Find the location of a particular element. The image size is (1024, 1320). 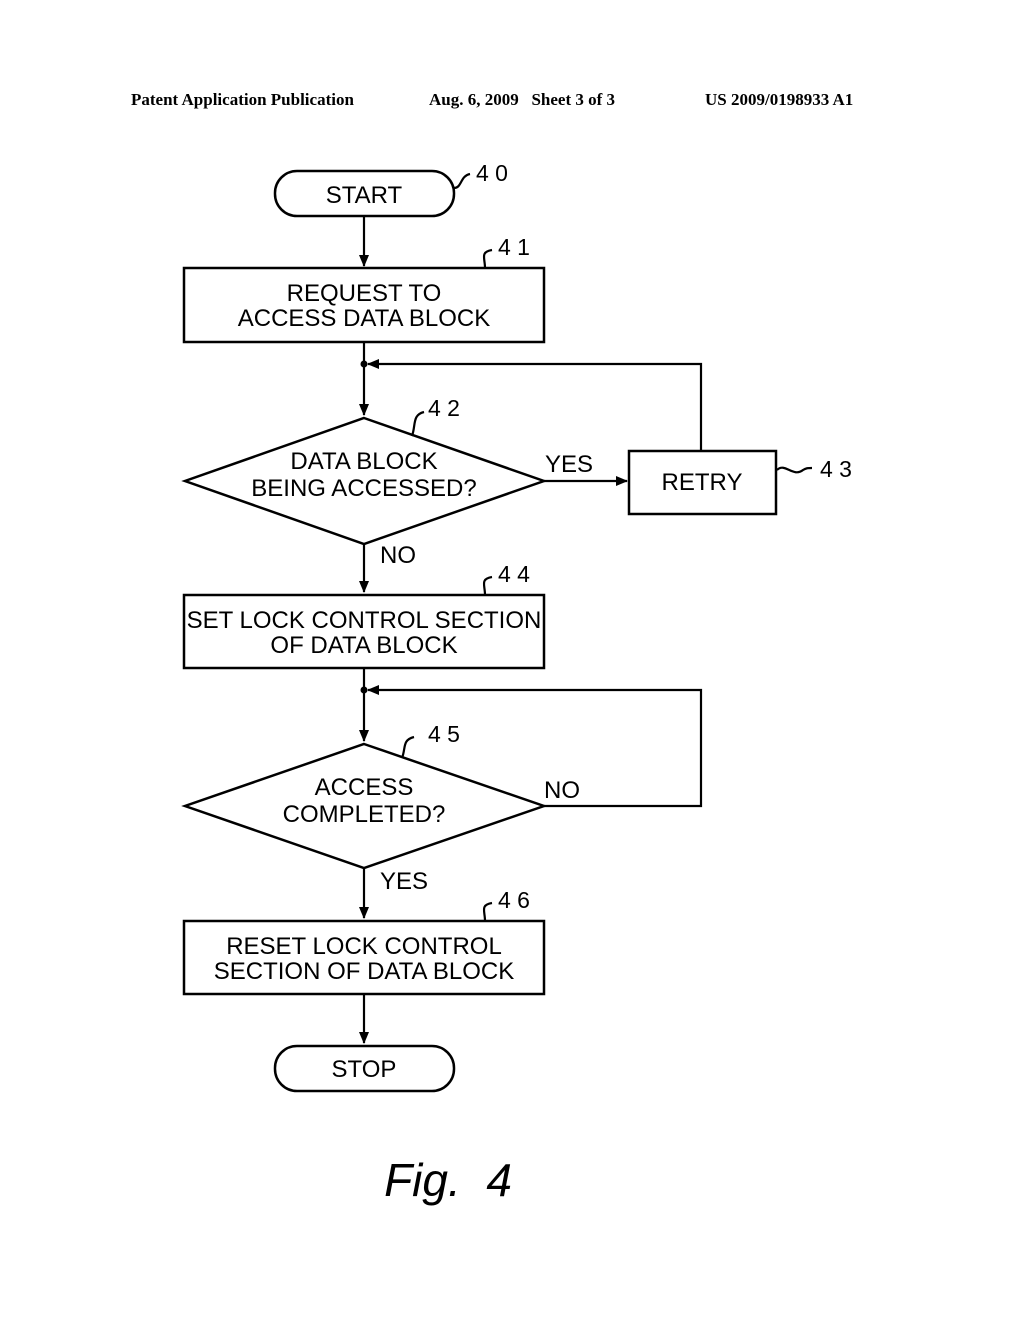

decision-45-yes: YES is located at coordinates (404, 881).